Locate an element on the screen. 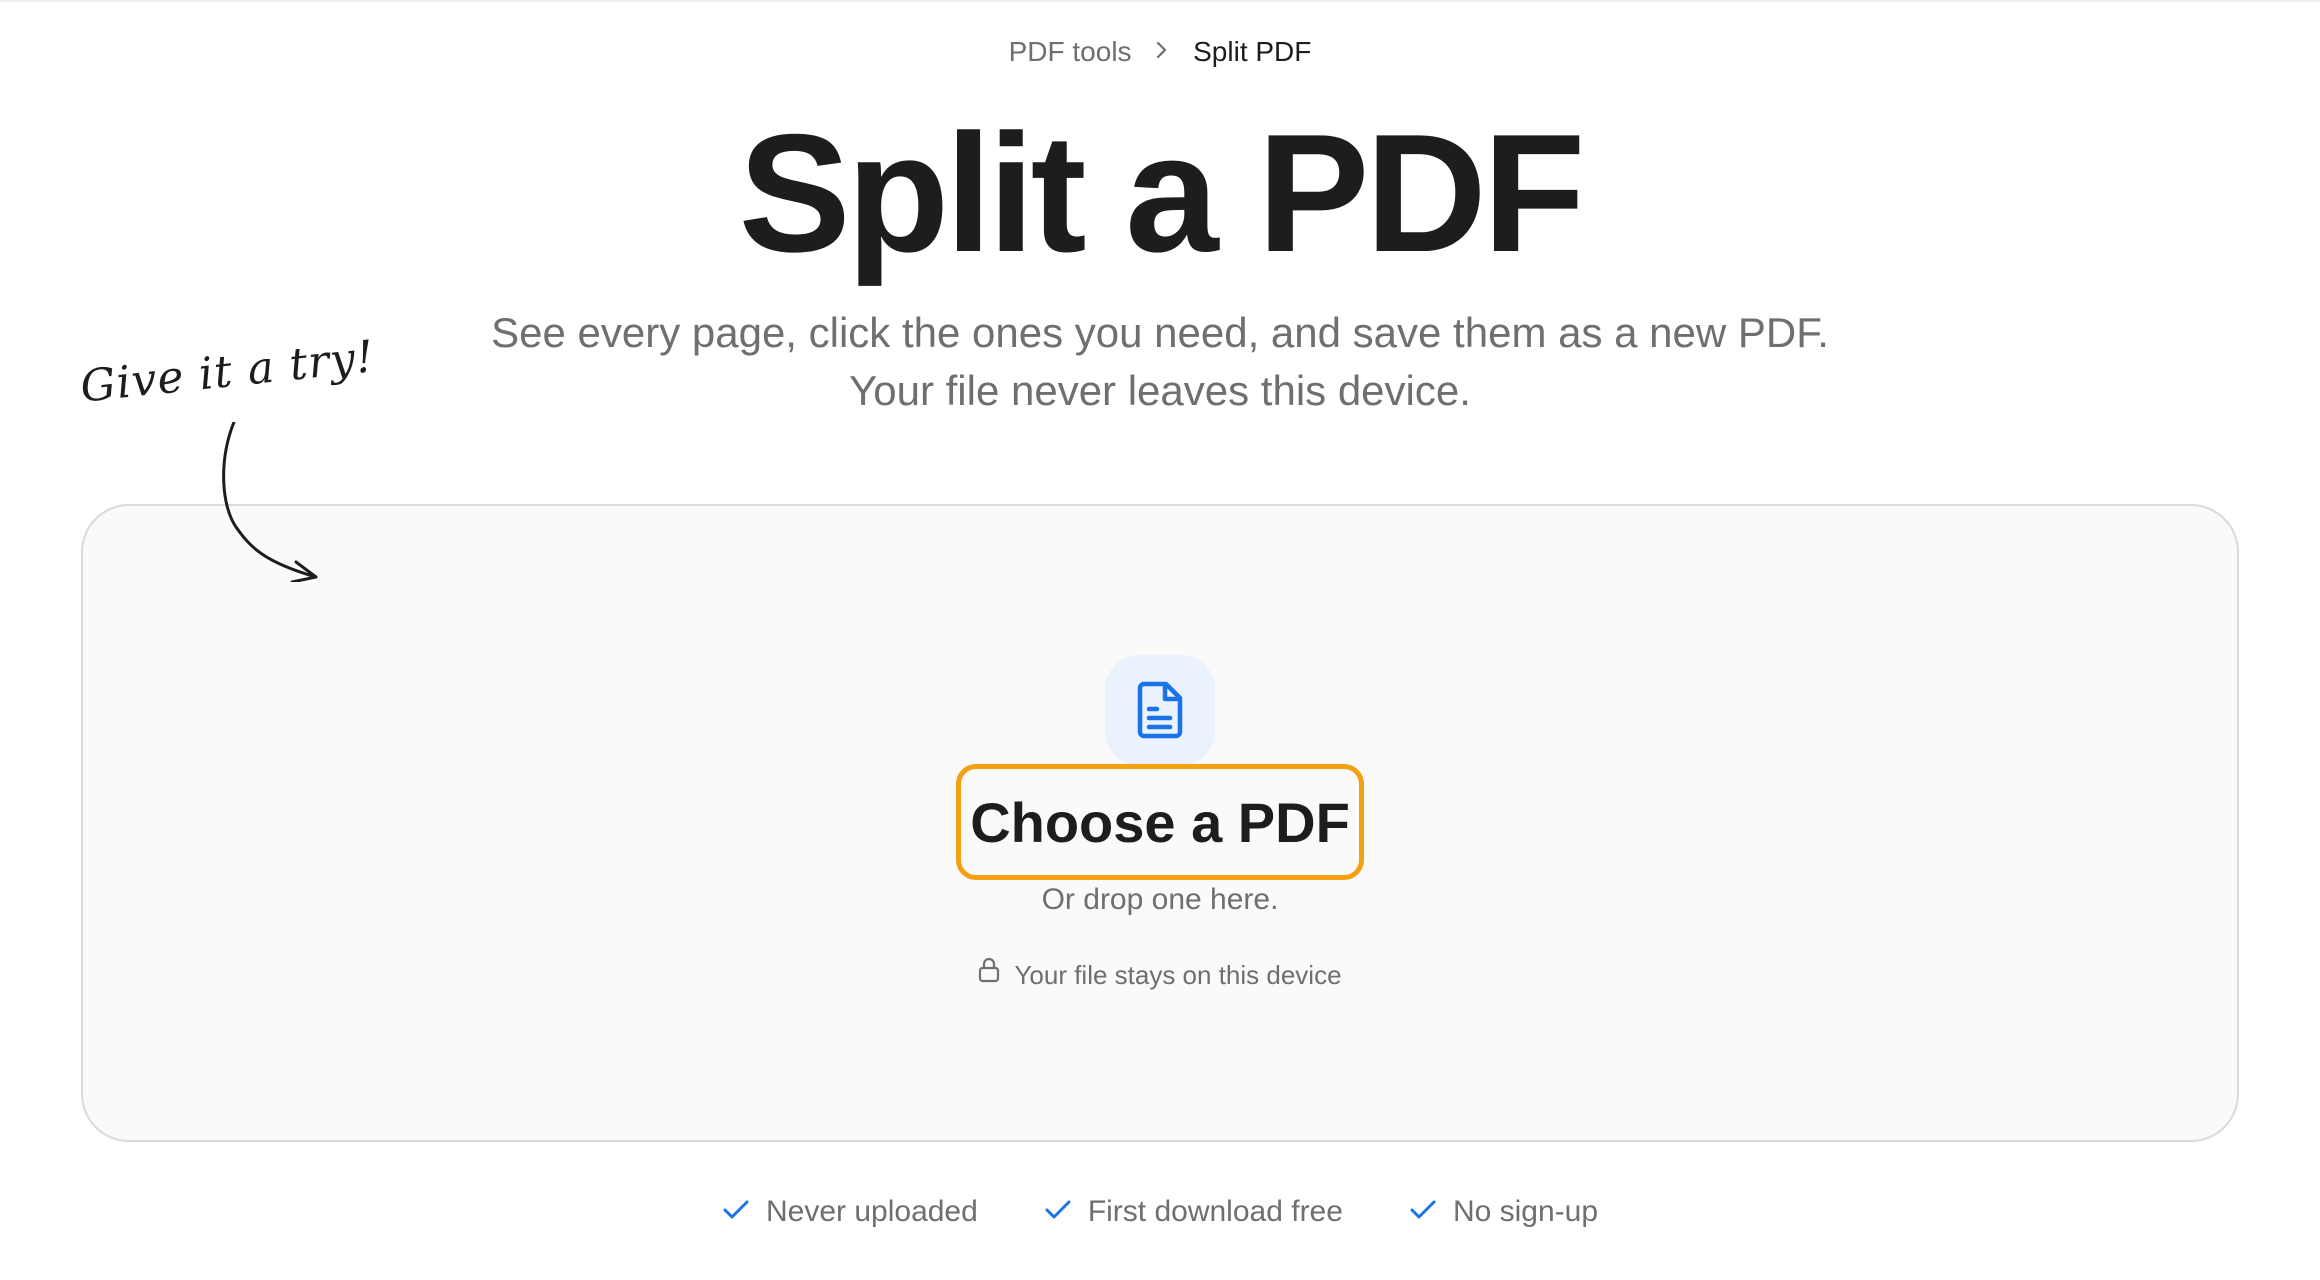 The height and width of the screenshot is (1280, 2320). curved-arrow-icon is located at coordinates (270, 502).